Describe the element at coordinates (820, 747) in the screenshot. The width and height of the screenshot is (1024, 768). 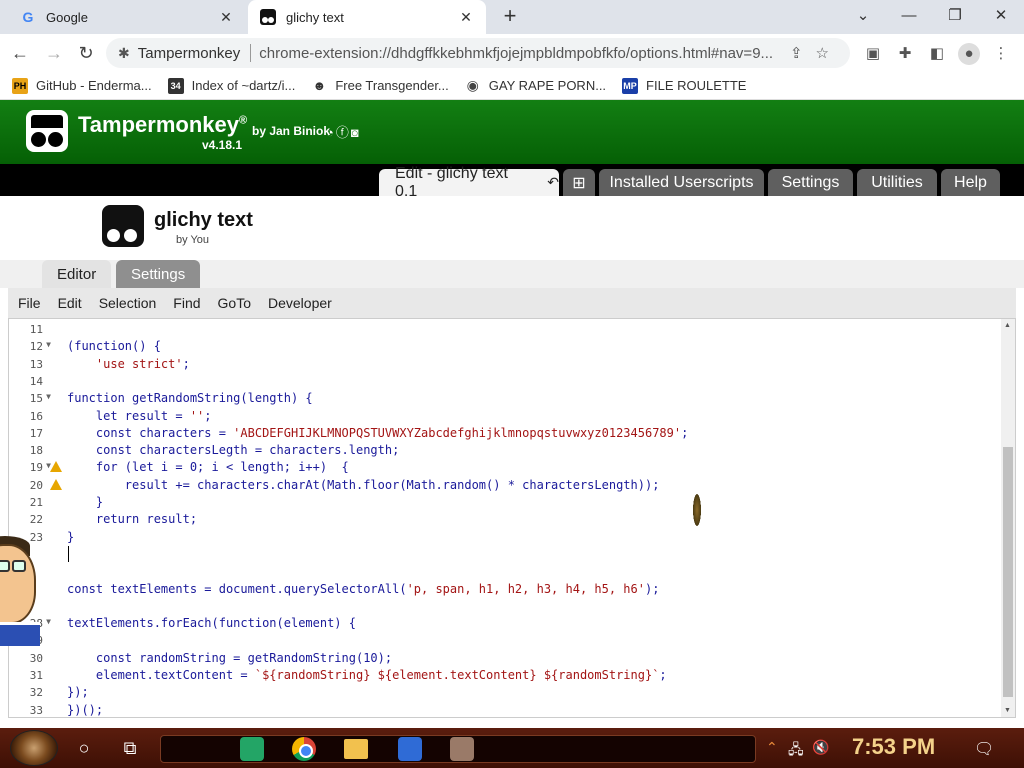
I see `volume-muted-icon: 🔇` at that location.